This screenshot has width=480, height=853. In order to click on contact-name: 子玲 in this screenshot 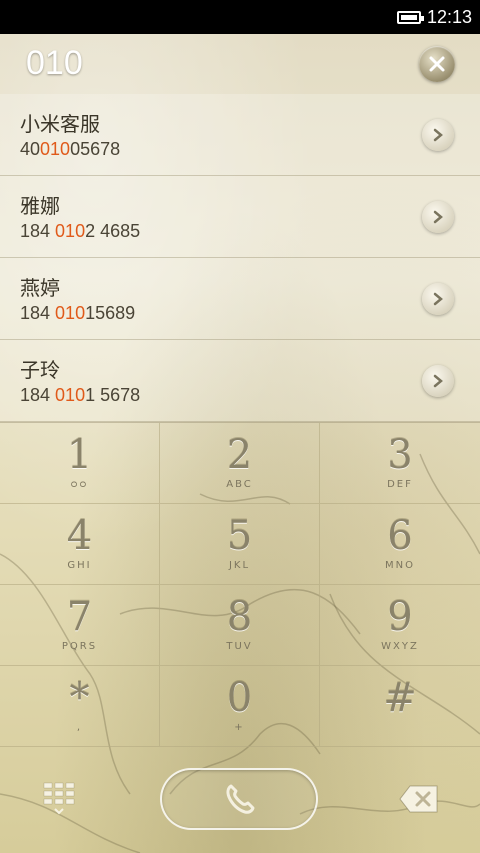, I will do `click(40, 370)`.